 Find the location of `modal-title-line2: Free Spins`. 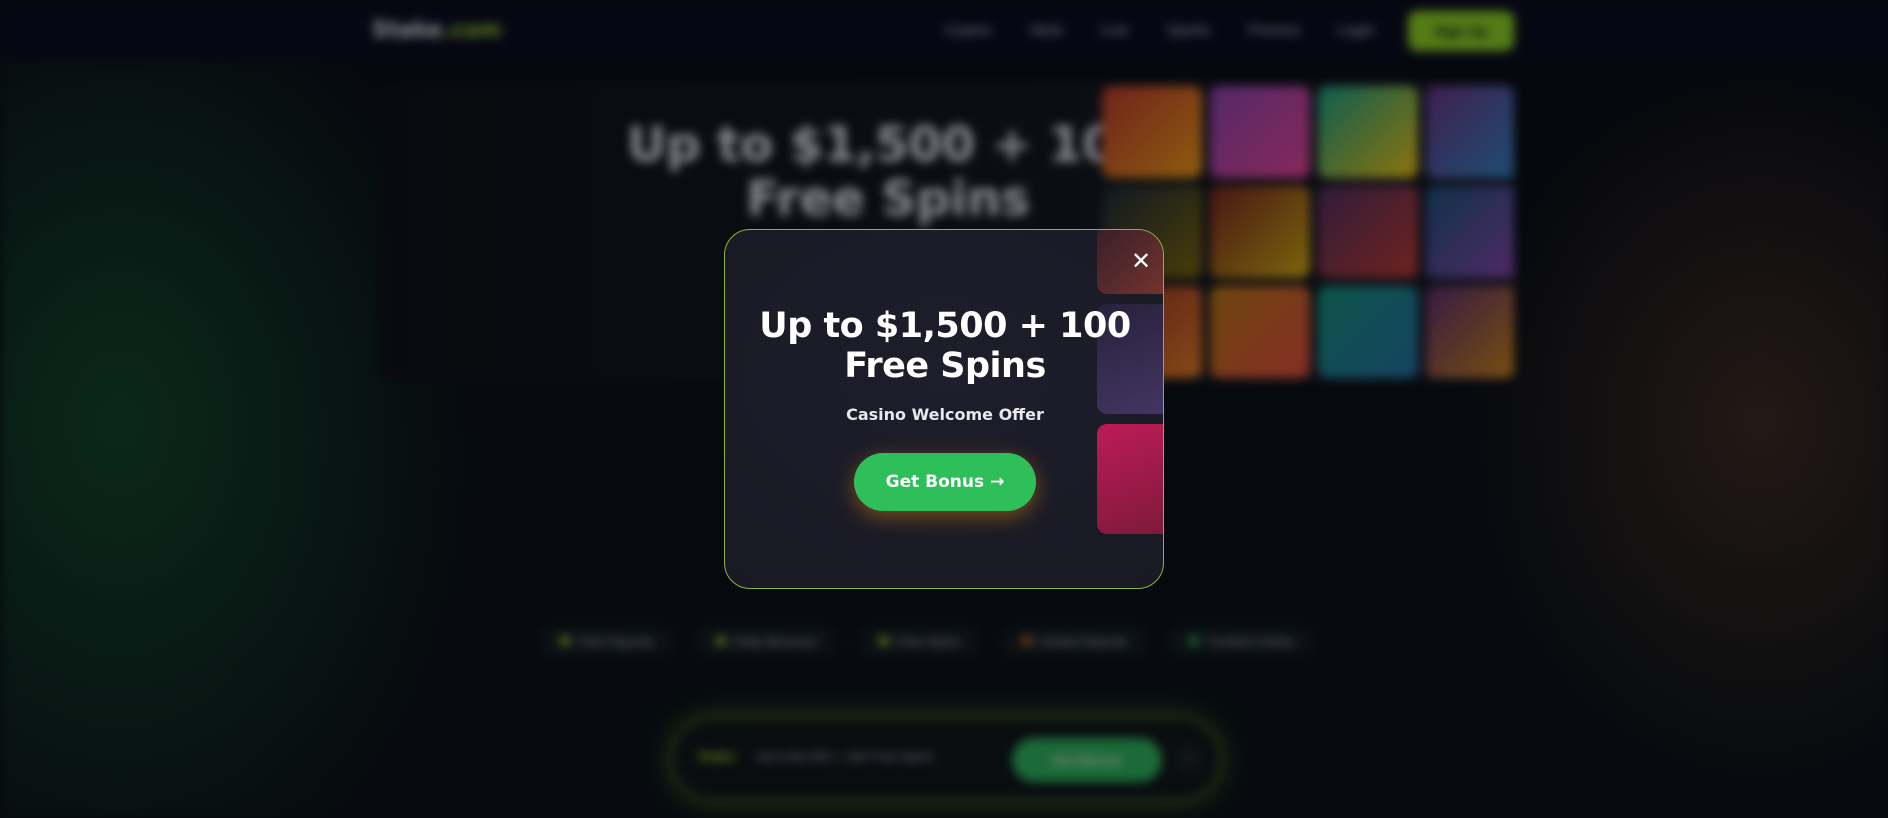

modal-title-line2: Free Spins is located at coordinates (945, 366).